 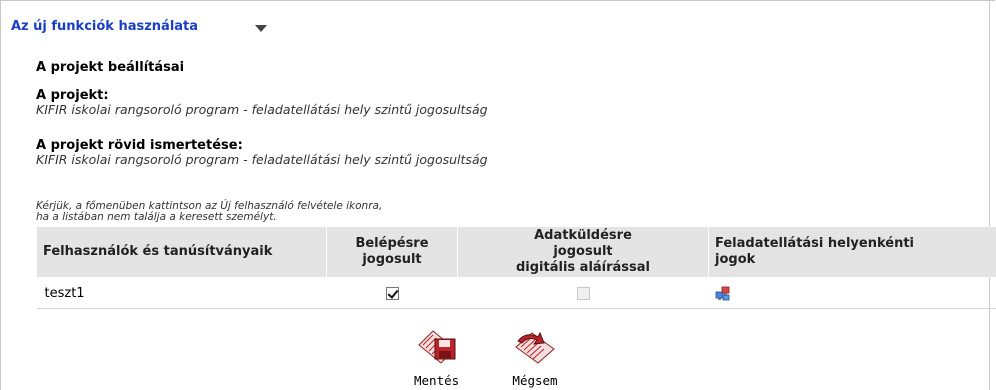 I want to click on signing-allowed-checkbox, so click(x=583, y=293).